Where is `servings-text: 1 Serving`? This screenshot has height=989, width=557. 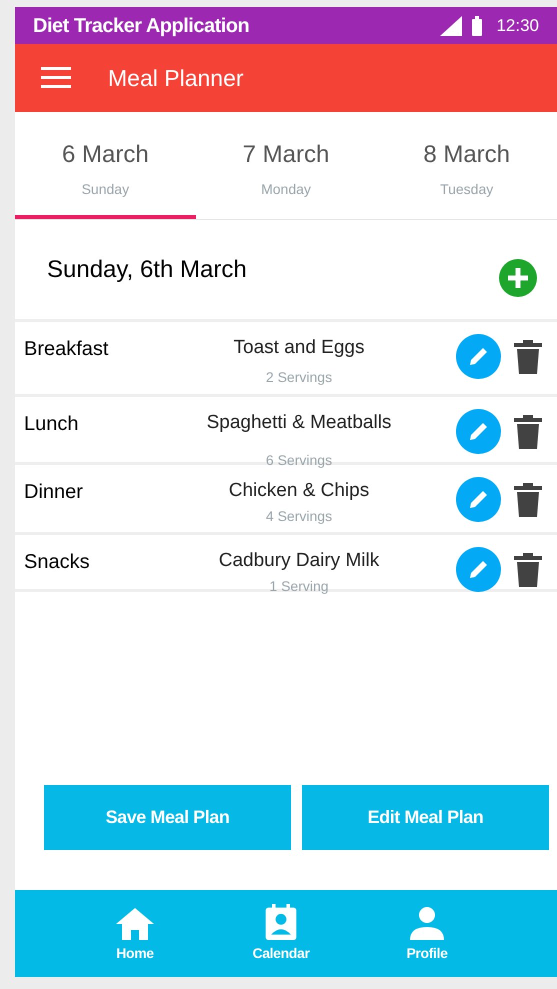
servings-text: 1 Serving is located at coordinates (299, 586).